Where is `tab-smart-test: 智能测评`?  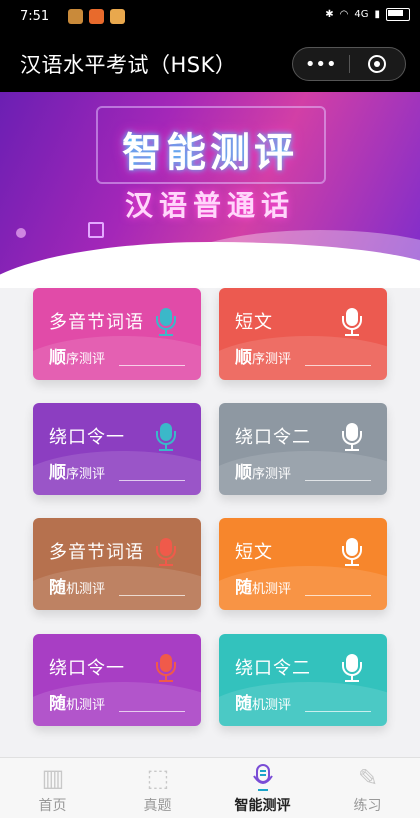
tab-smart-test: 智能测评 is located at coordinates (262, 788).